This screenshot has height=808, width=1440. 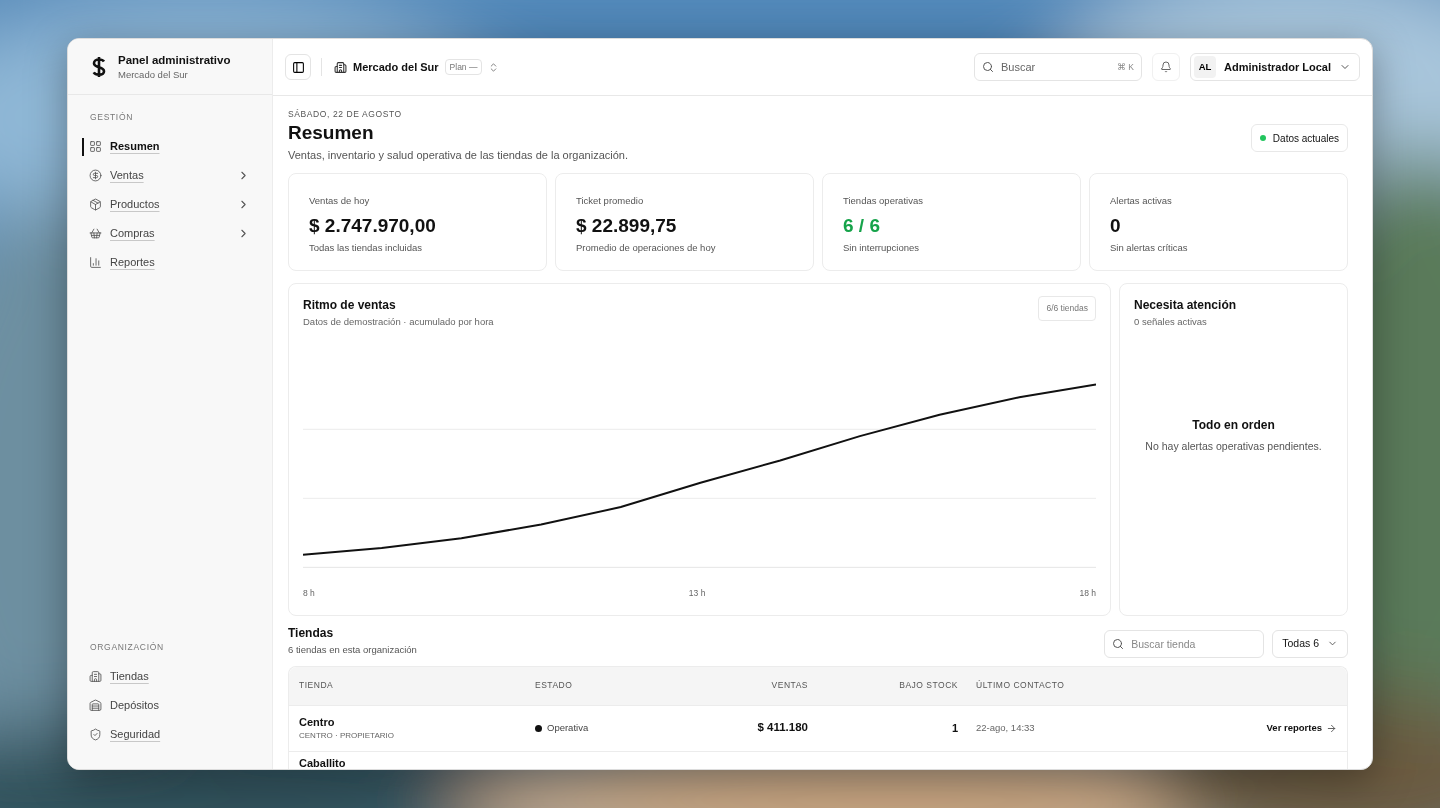 What do you see at coordinates (174, 60) in the screenshot?
I see `brand-title: Panel administrativo` at bounding box center [174, 60].